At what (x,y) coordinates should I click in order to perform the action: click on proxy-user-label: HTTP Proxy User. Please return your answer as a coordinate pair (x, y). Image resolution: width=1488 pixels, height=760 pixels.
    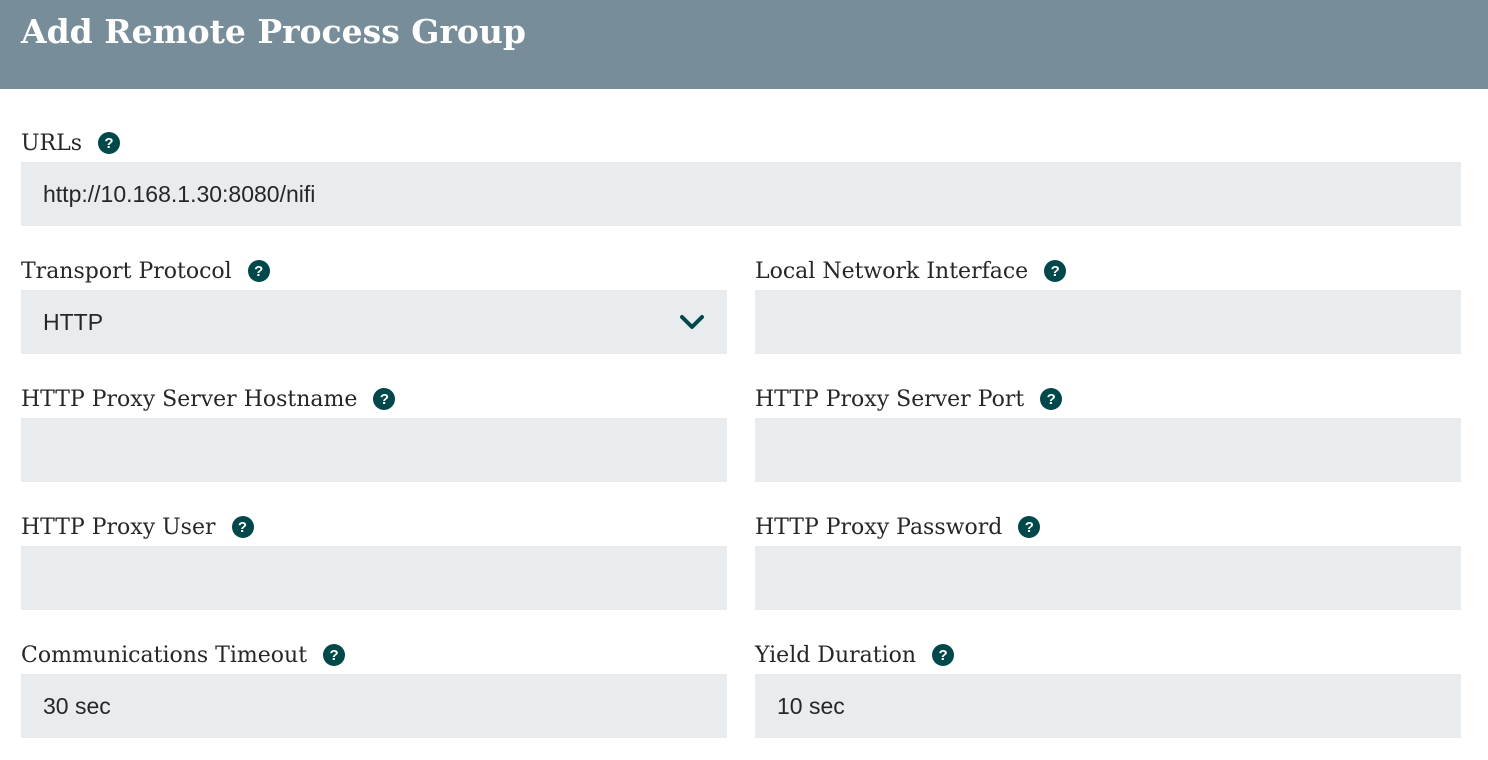
    Looking at the image, I should click on (118, 527).